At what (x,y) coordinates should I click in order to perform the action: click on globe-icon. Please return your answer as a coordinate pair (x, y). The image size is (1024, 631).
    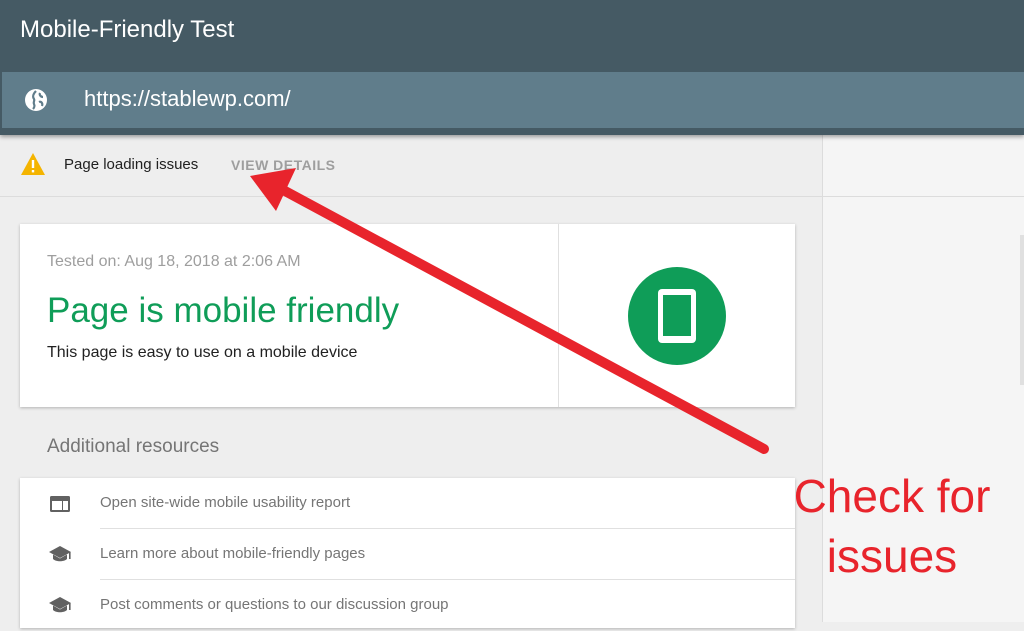
    Looking at the image, I should click on (36, 100).